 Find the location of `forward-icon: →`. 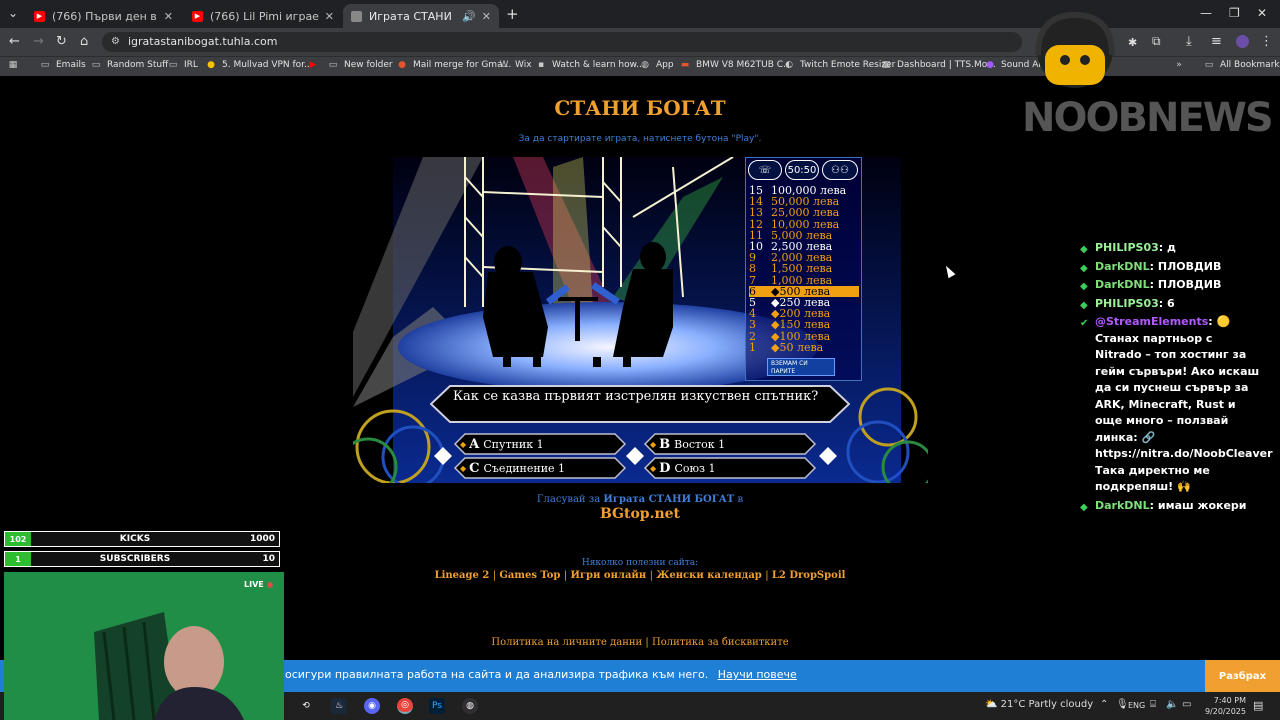

forward-icon: → is located at coordinates (38, 41).